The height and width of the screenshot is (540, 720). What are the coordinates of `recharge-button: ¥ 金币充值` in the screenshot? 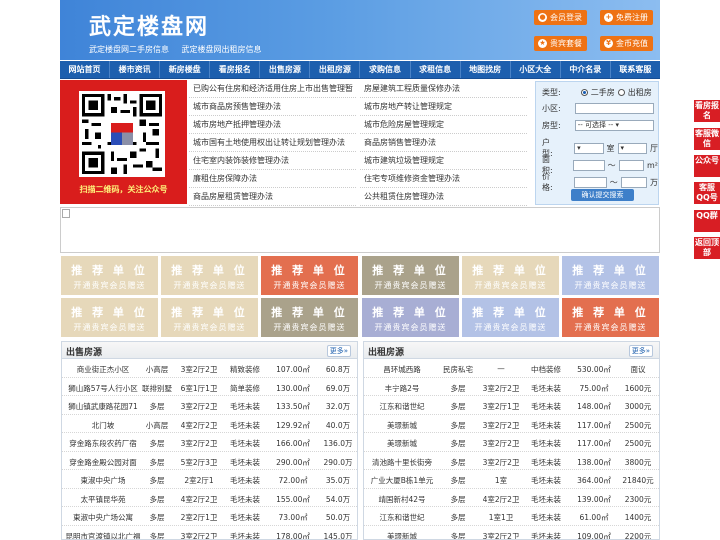 It's located at (626, 43).